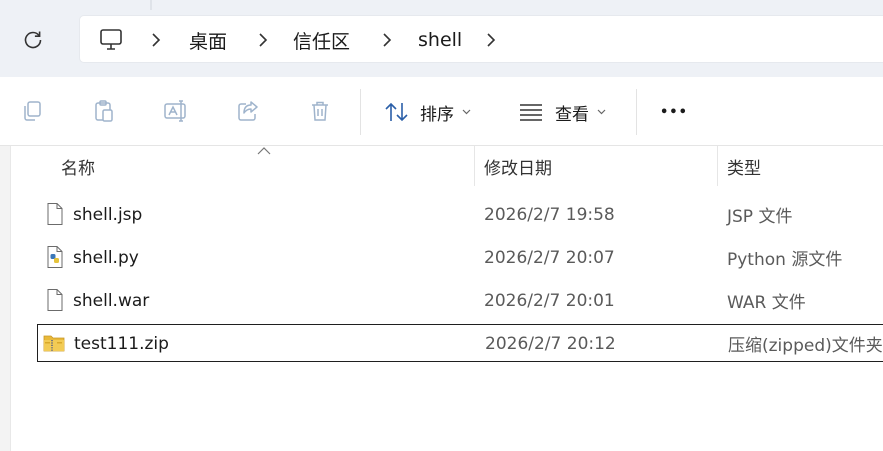 Image resolution: width=883 pixels, height=451 pixels. Describe the element at coordinates (805, 346) in the screenshot. I see `file-type: 压缩(zipped)文件夹` at that location.